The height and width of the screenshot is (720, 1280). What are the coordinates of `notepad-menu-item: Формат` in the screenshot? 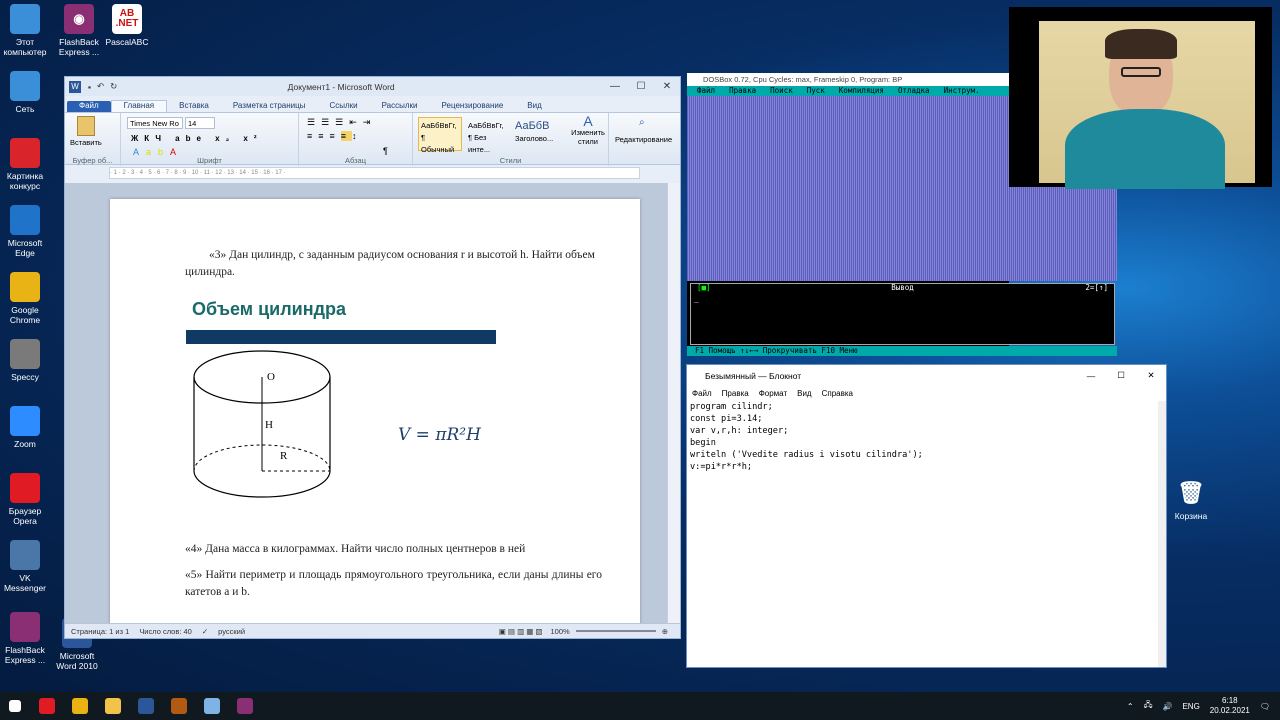 It's located at (773, 393).